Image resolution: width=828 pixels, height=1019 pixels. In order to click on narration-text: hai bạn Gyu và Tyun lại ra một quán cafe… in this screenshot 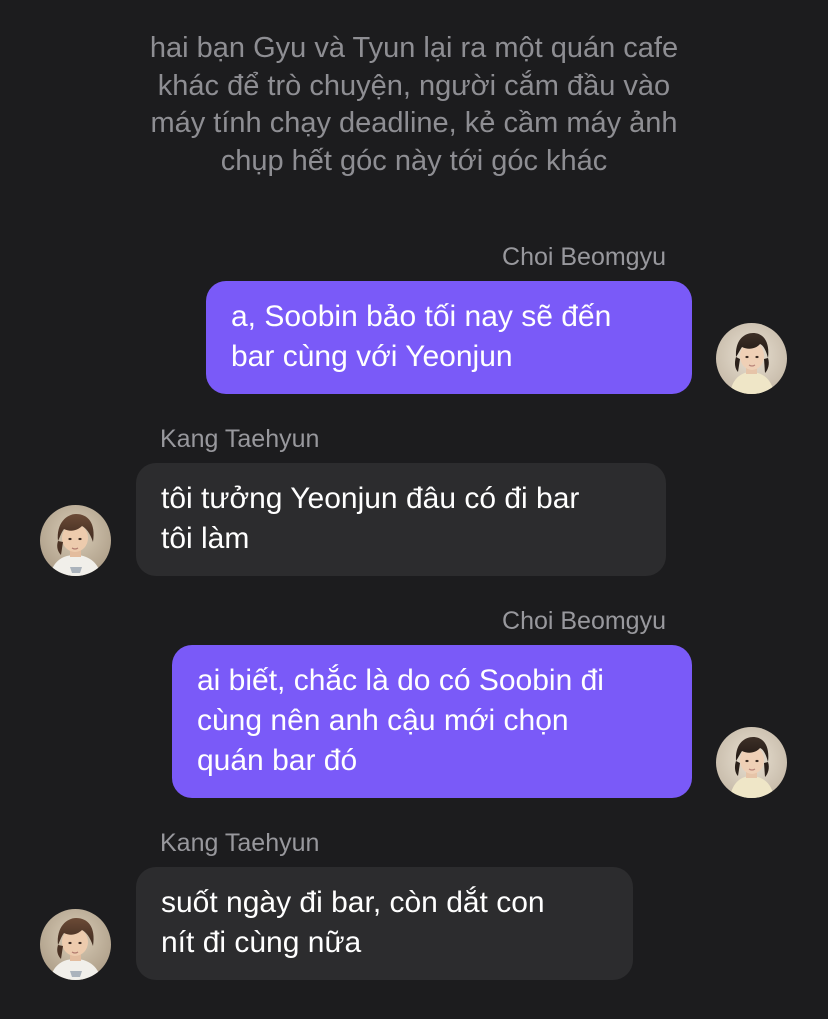, I will do `click(414, 105)`.